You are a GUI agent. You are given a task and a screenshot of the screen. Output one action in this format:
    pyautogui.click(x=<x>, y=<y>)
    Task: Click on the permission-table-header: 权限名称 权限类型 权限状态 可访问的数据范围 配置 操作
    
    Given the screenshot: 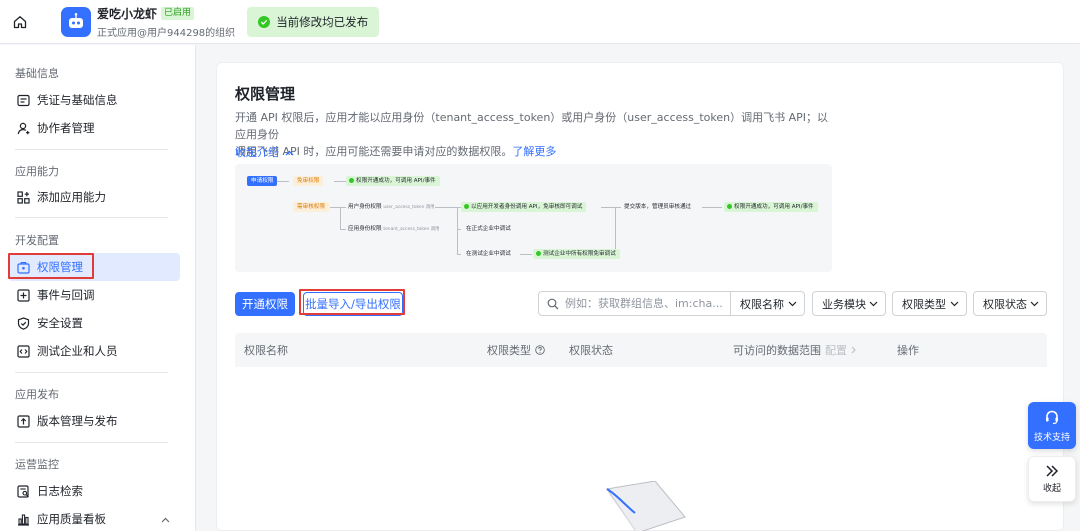 What is the action you would take?
    pyautogui.click(x=641, y=350)
    